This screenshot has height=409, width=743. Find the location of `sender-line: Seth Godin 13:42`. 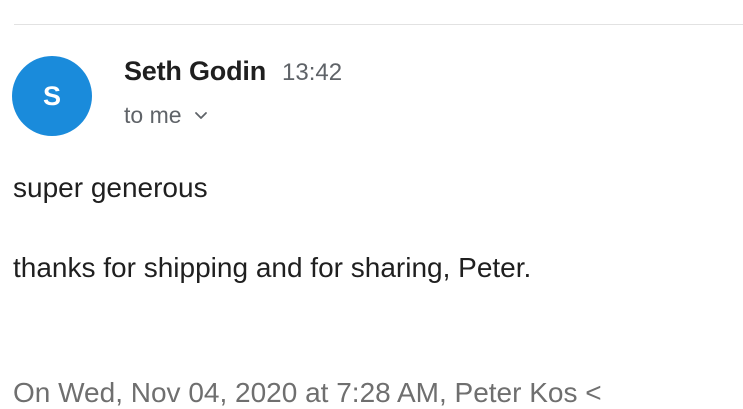

sender-line: Seth Godin 13:42 is located at coordinates (233, 72).